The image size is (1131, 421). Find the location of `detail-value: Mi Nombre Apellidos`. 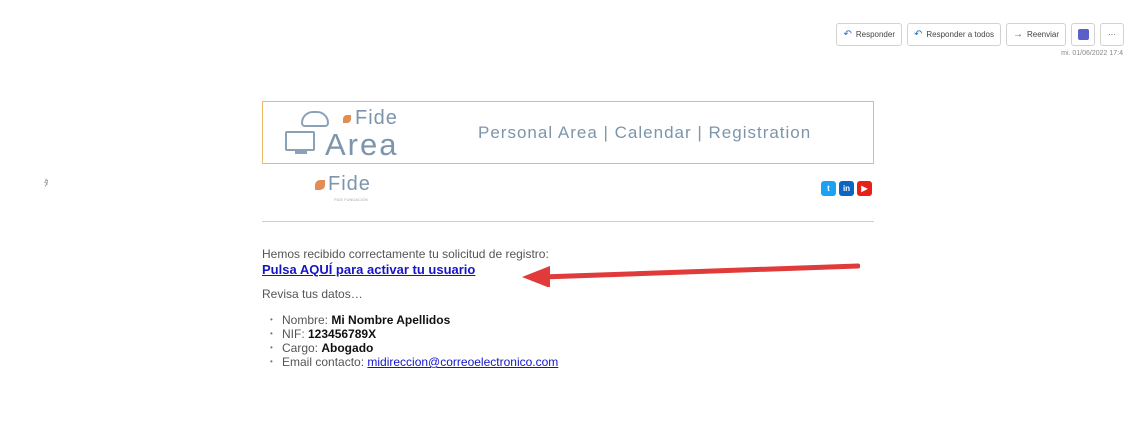

detail-value: Mi Nombre Apellidos is located at coordinates (391, 320).